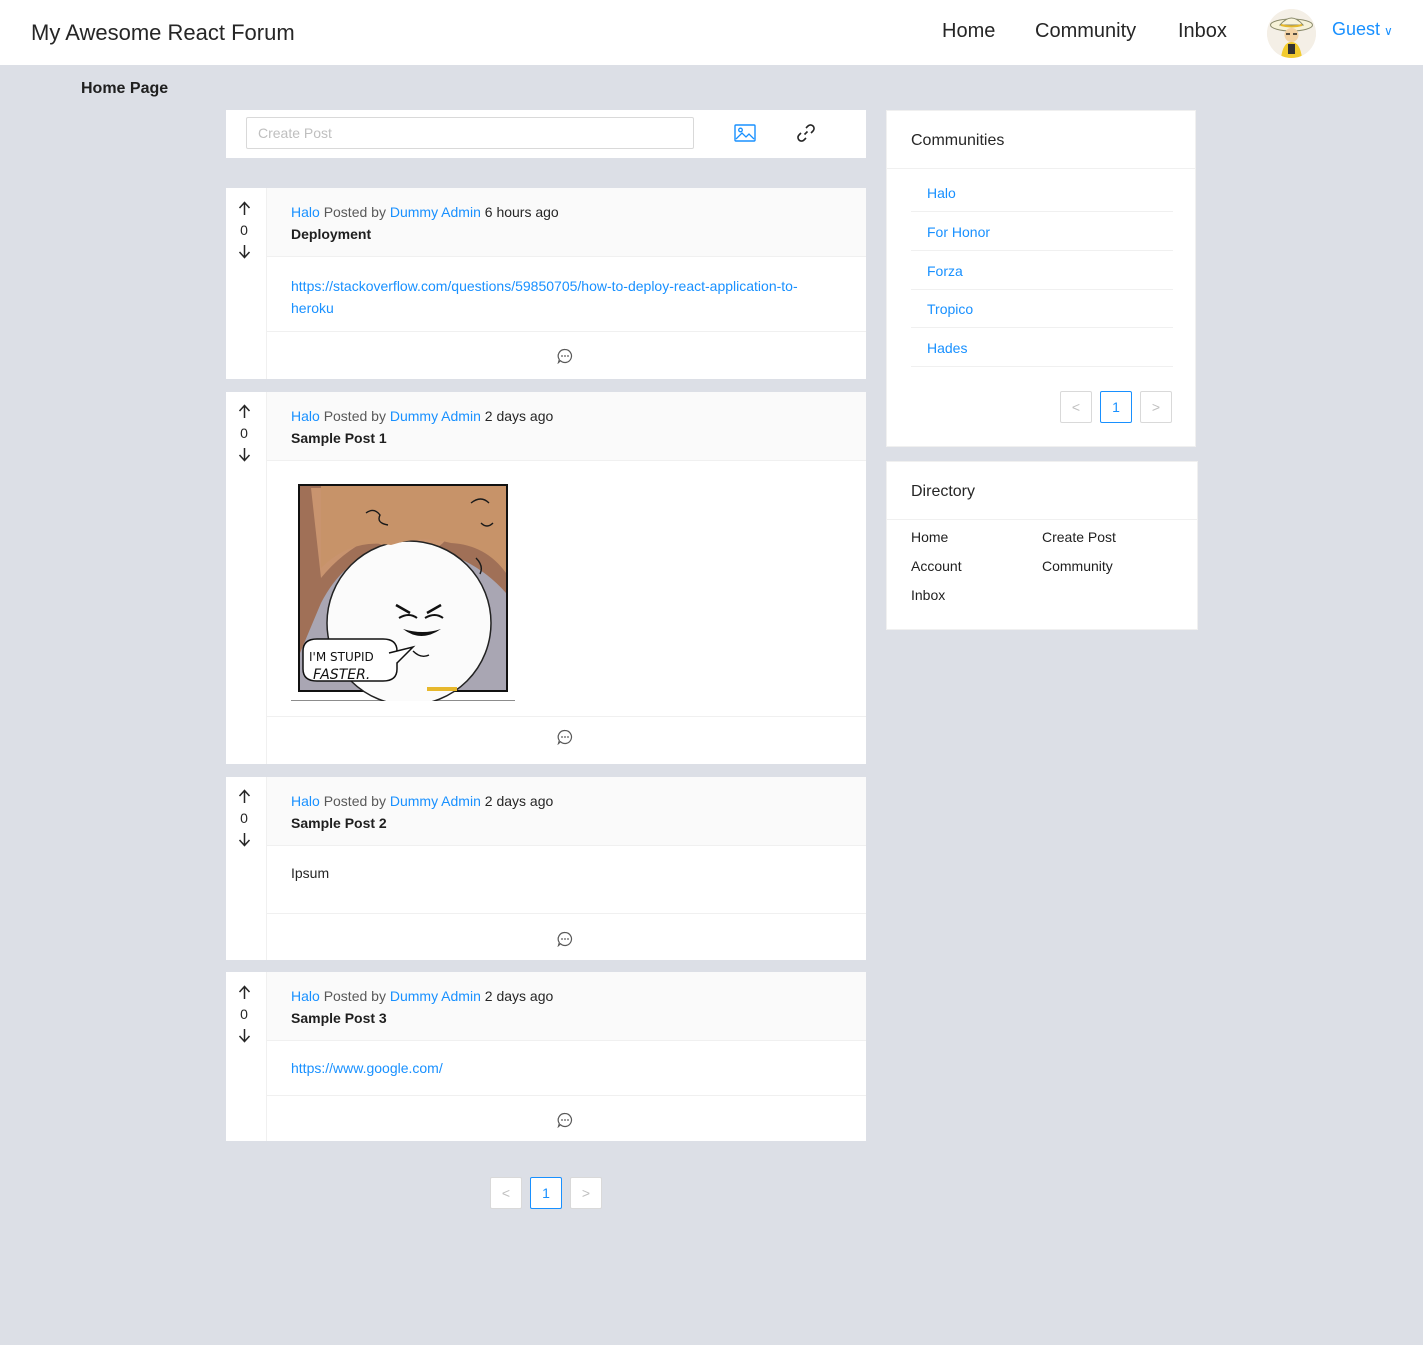  What do you see at coordinates (943, 491) in the screenshot?
I see `directory-title: Directory` at bounding box center [943, 491].